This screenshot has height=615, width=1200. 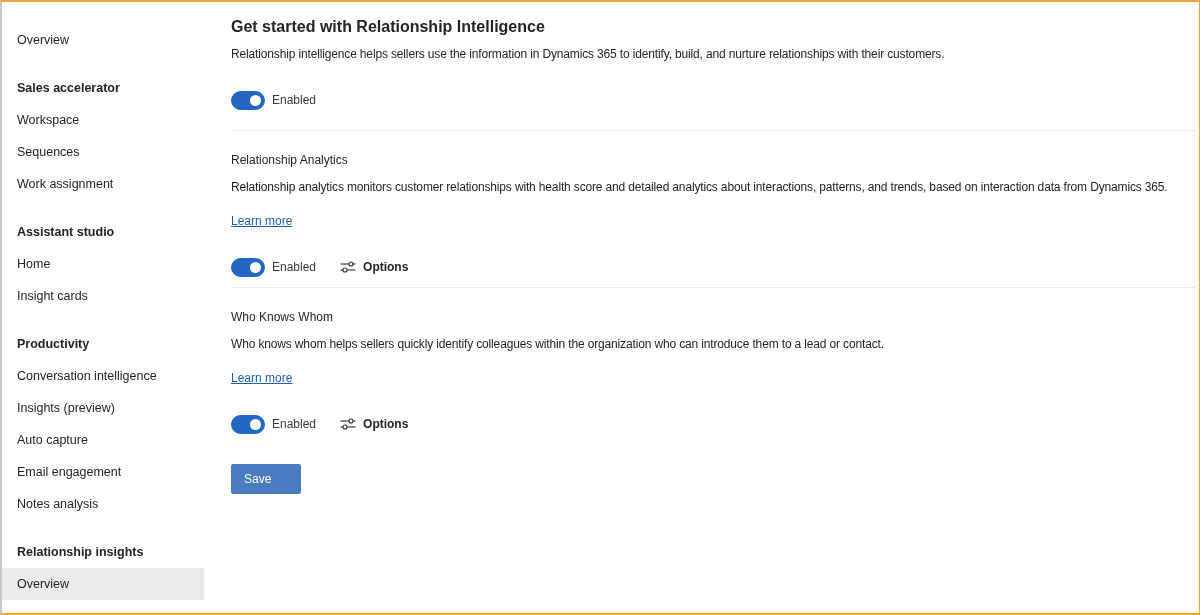 What do you see at coordinates (103, 120) in the screenshot?
I see `nav-item: Workspace` at bounding box center [103, 120].